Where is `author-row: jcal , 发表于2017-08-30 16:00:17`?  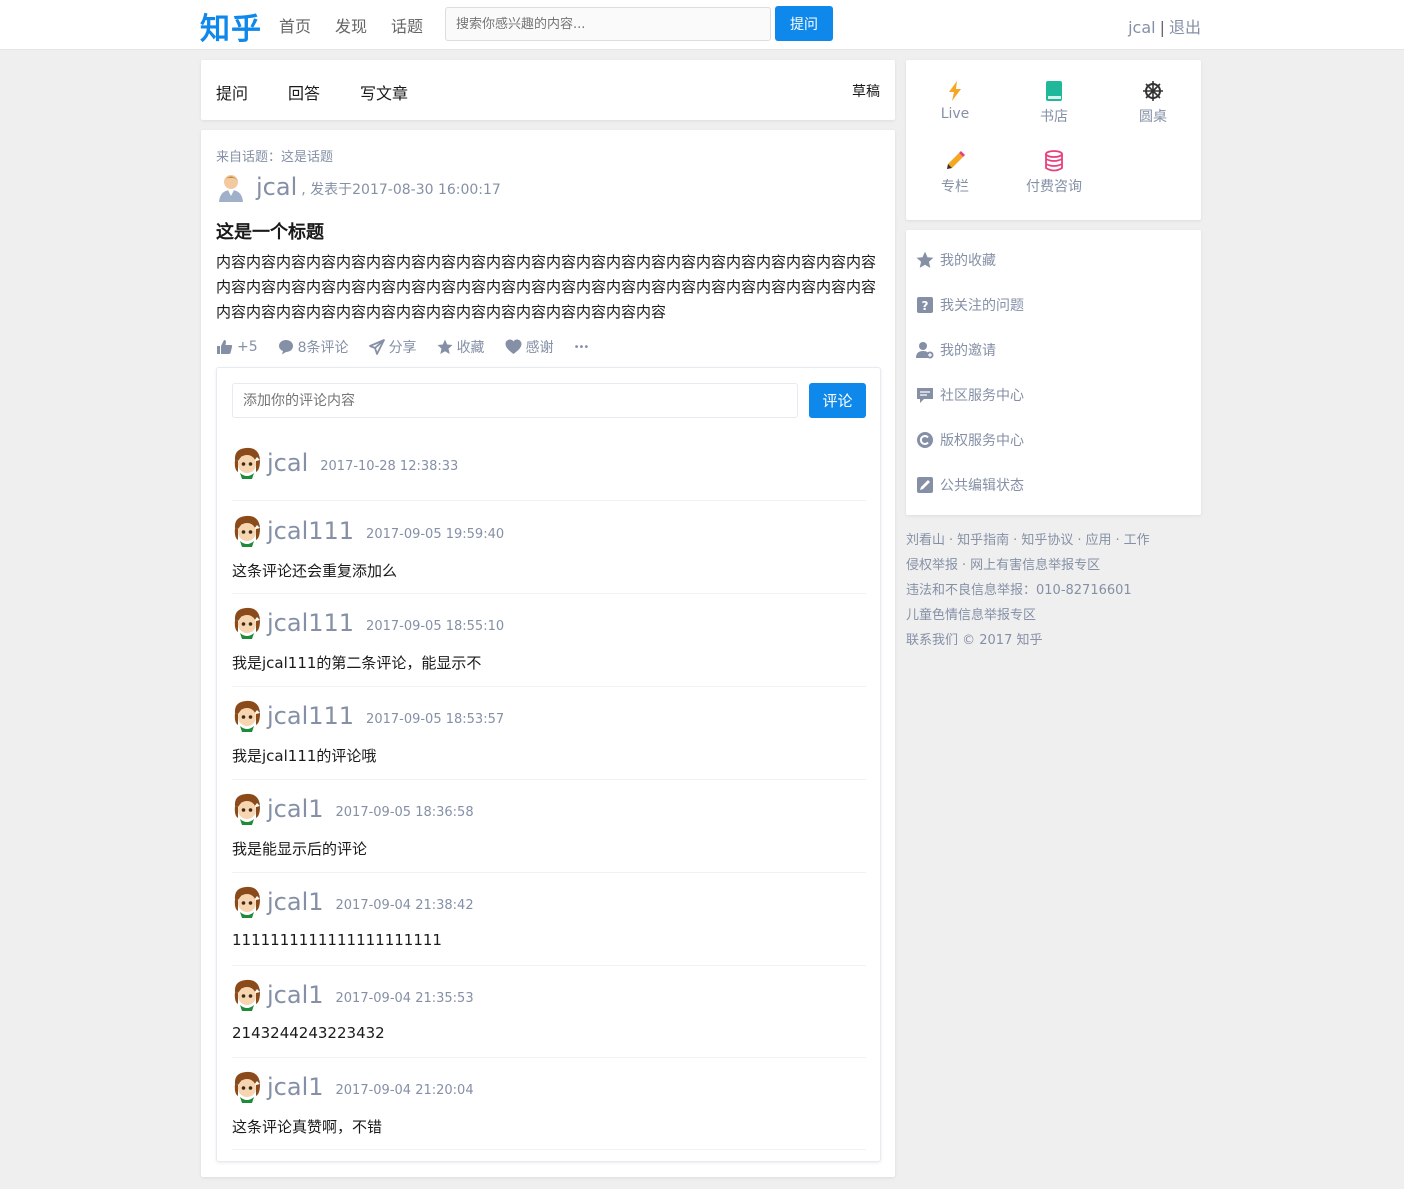 author-row: jcal , 发表于2017-08-30 16:00:17 is located at coordinates (358, 186).